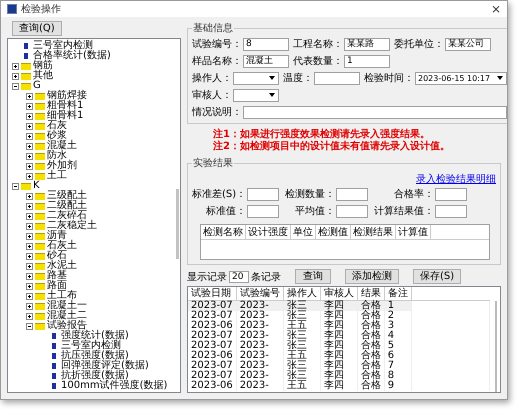  I want to click on tree-item: 三级配土, so click(67, 196).